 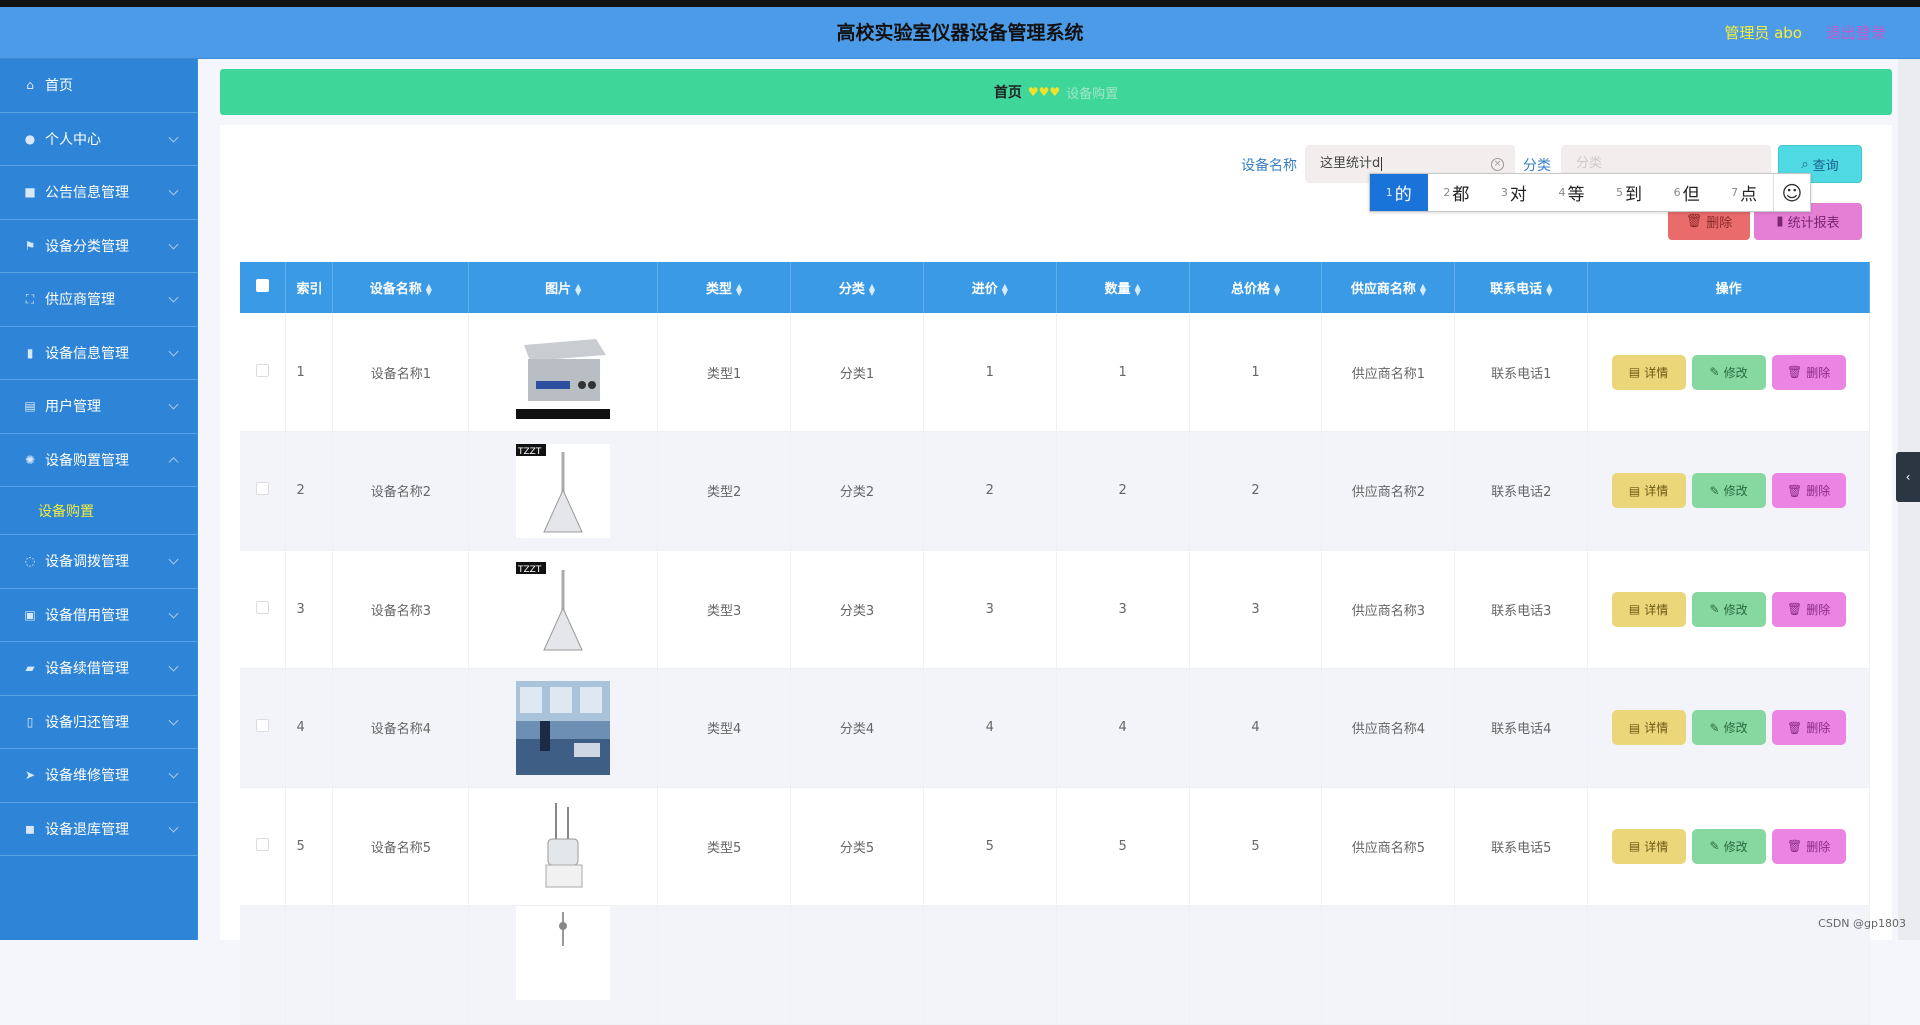 I want to click on sidebar-item: ✺设备购置管理, so click(x=98, y=461).